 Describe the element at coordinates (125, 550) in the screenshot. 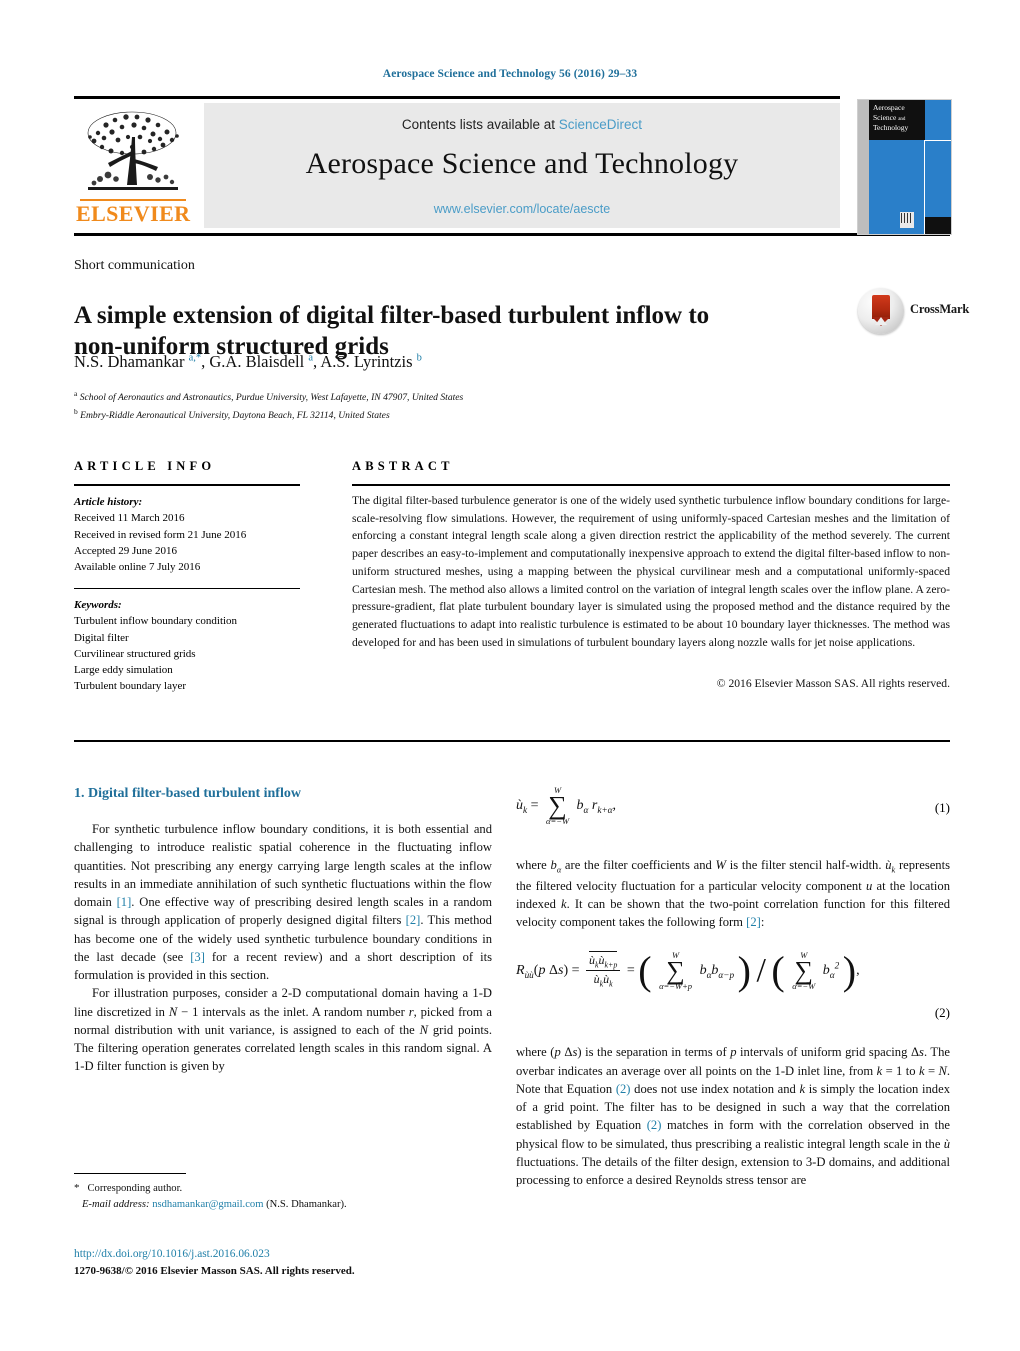

I see `article-history-item: Accepted 29 June 2016` at that location.